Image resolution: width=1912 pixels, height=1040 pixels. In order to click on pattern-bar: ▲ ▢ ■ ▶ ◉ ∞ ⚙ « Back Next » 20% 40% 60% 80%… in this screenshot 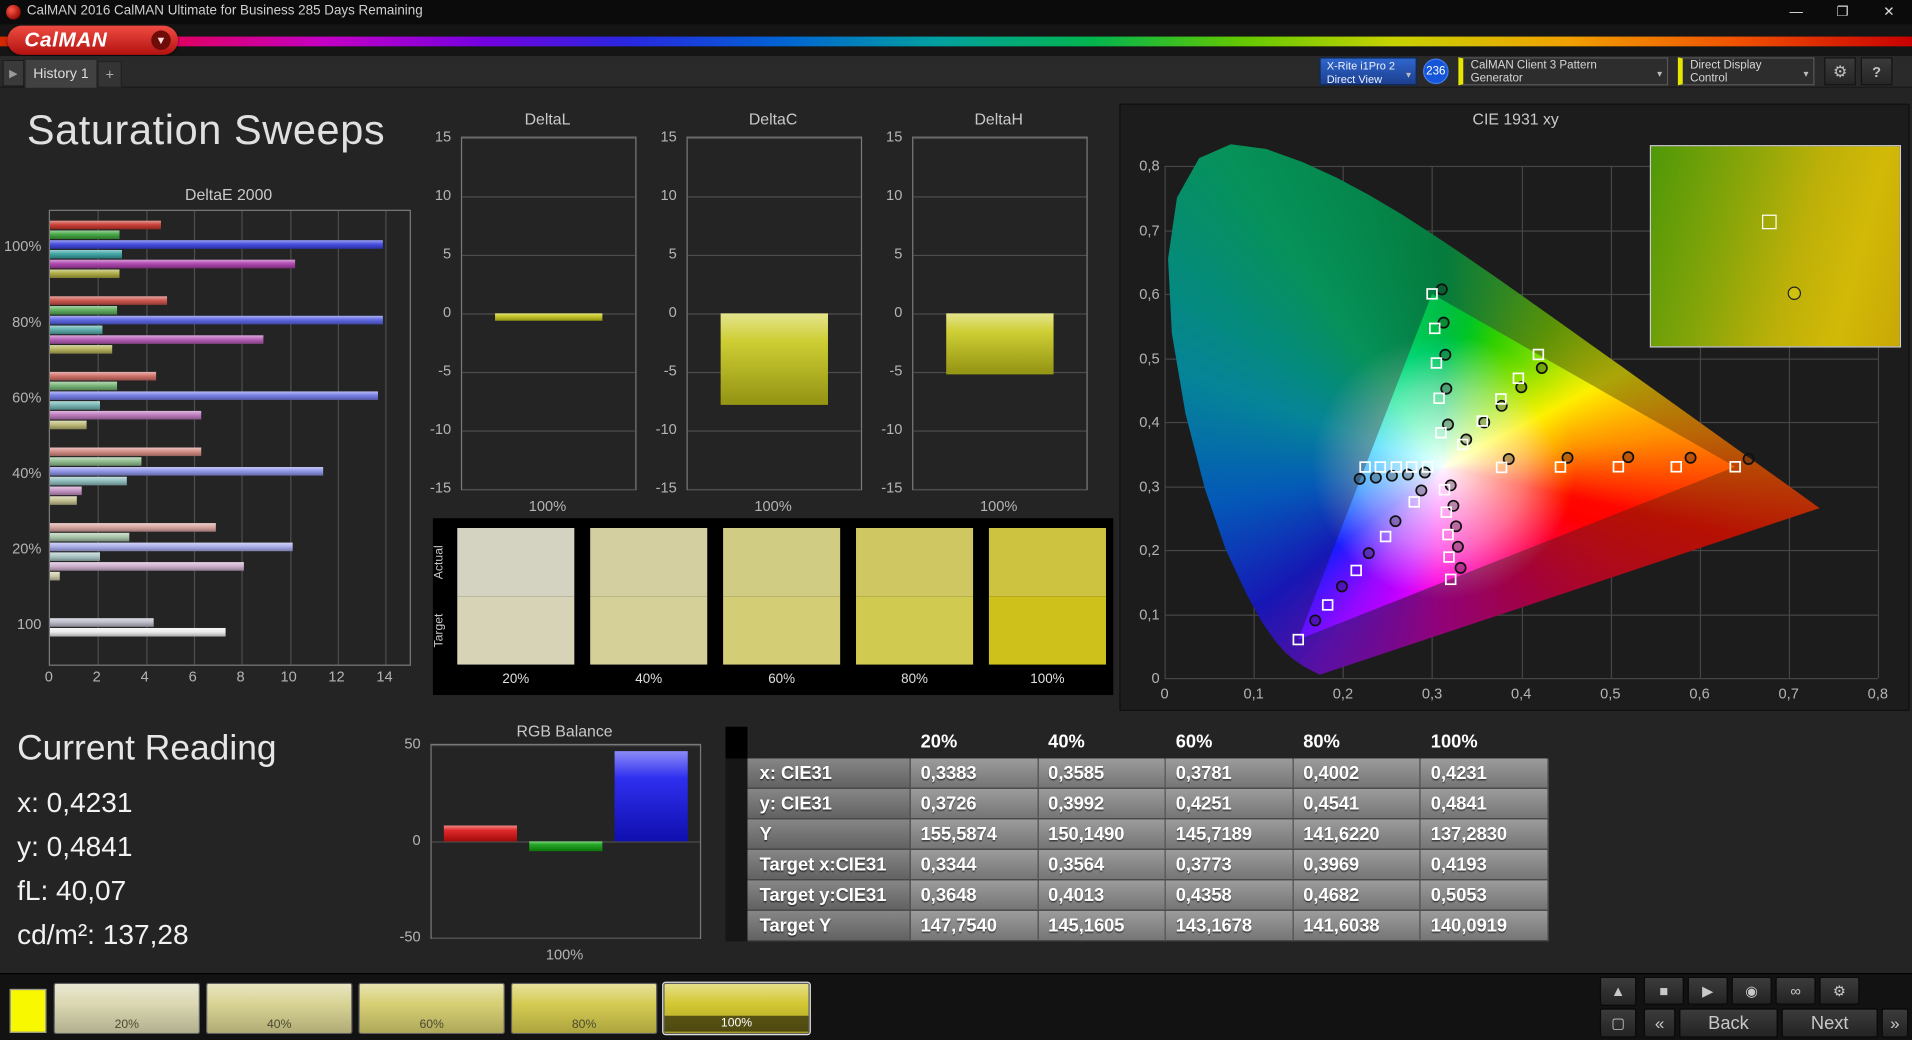, I will do `click(956, 1006)`.